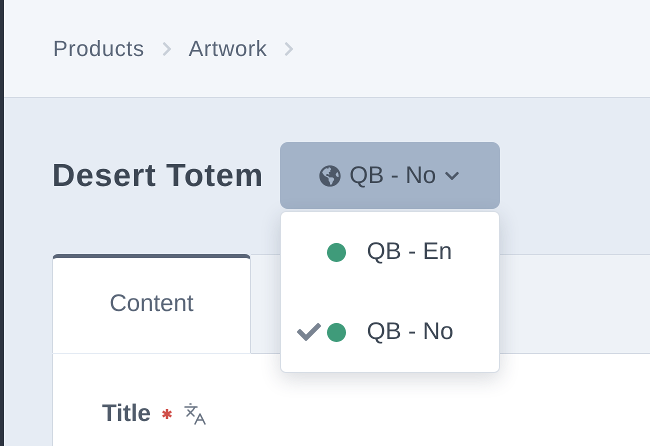 Image resolution: width=650 pixels, height=446 pixels. Describe the element at coordinates (409, 252) in the screenshot. I see `locale-label: QB - En` at that location.